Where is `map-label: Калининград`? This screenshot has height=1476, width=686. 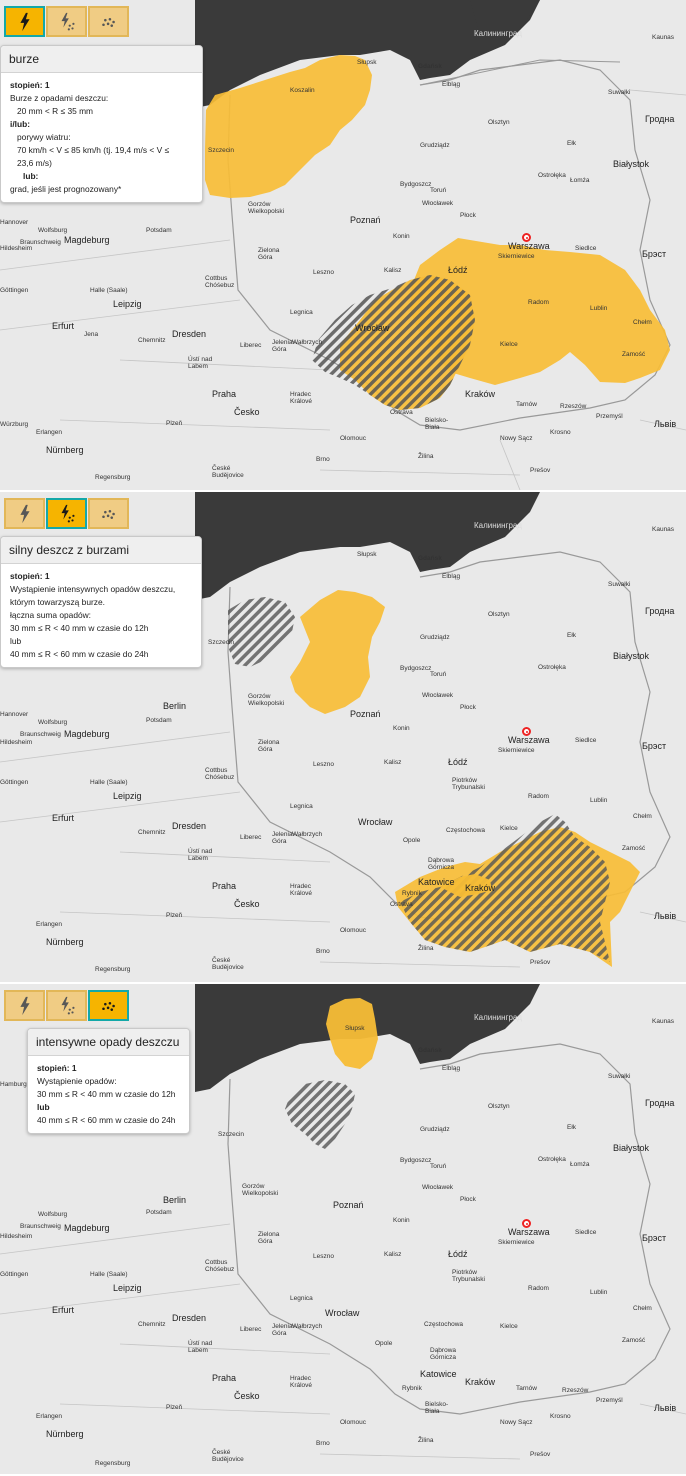
map-label: Калининград is located at coordinates (498, 525).